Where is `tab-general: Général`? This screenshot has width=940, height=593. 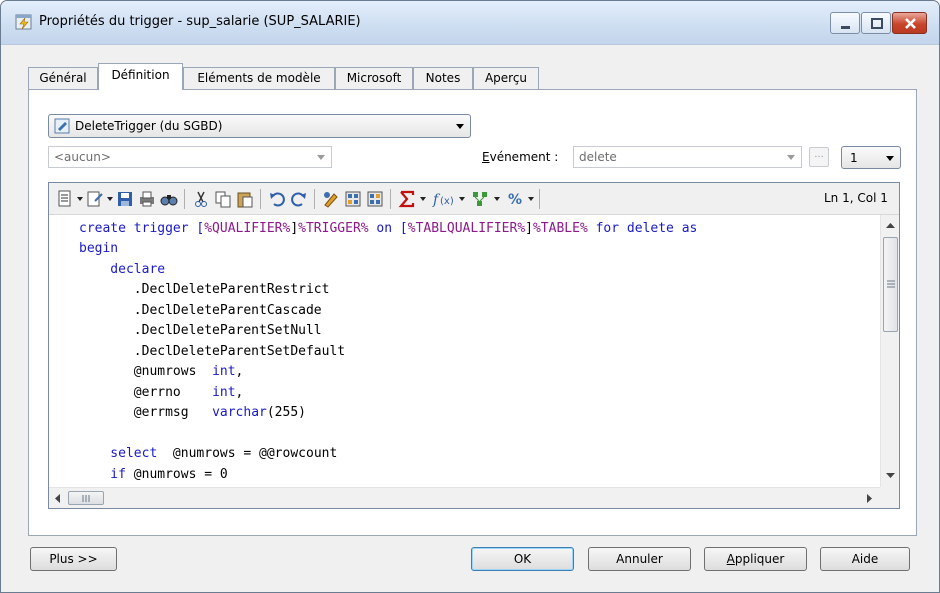 tab-general: Général is located at coordinates (63, 78).